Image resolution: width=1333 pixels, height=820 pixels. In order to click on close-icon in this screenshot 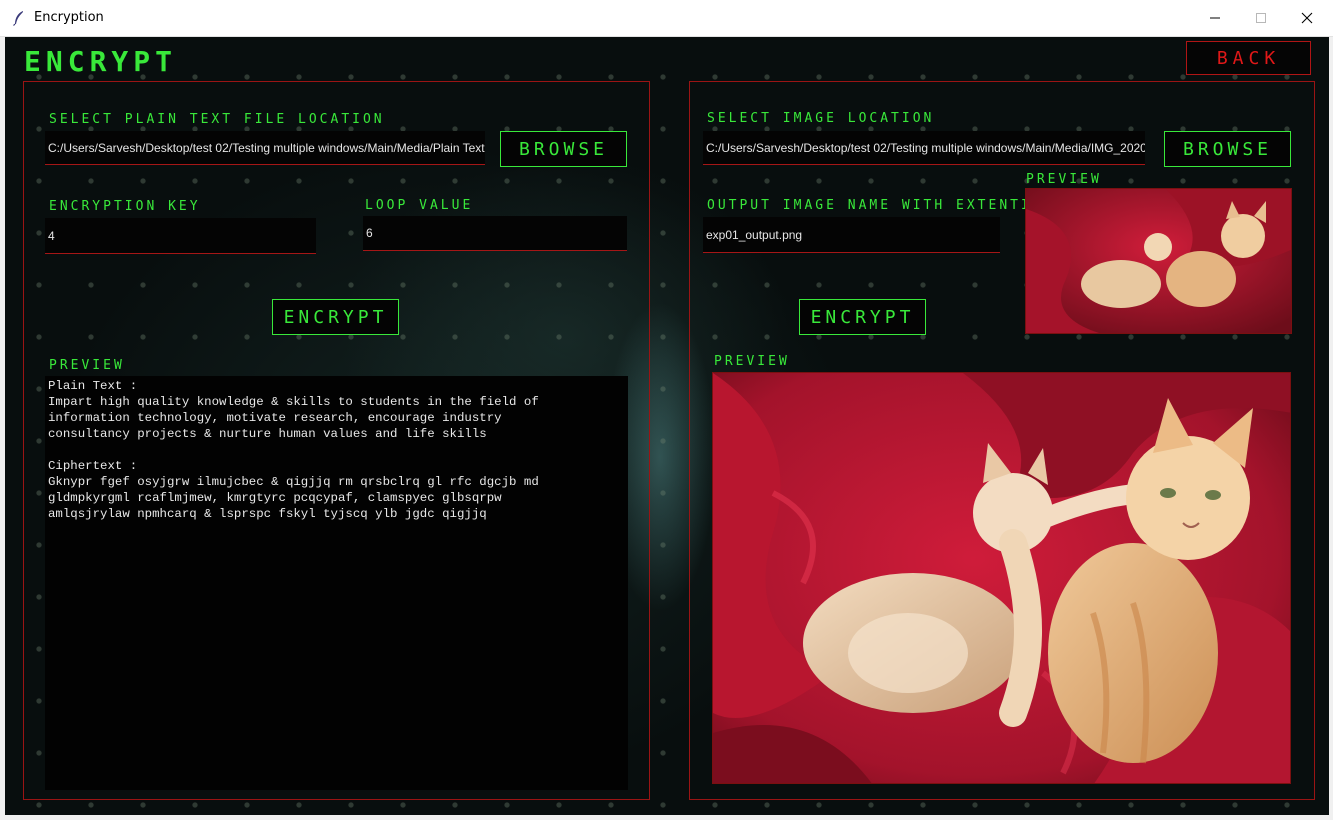, I will do `click(1307, 18)`.